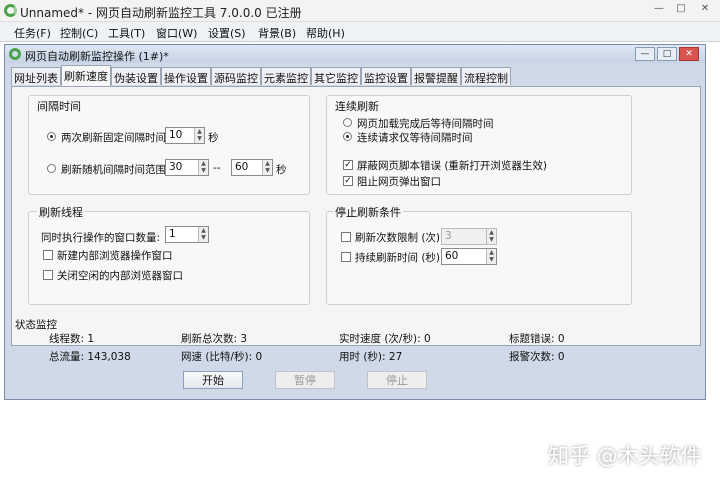 Image resolution: width=720 pixels, height=482 pixels. I want to click on pause-button: 暂停, so click(305, 380).